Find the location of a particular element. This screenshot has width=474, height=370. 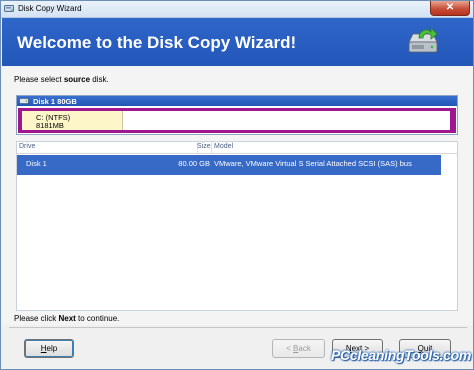

wizard-header: Welcome to the Disk Copy Wizard! is located at coordinates (237, 42).